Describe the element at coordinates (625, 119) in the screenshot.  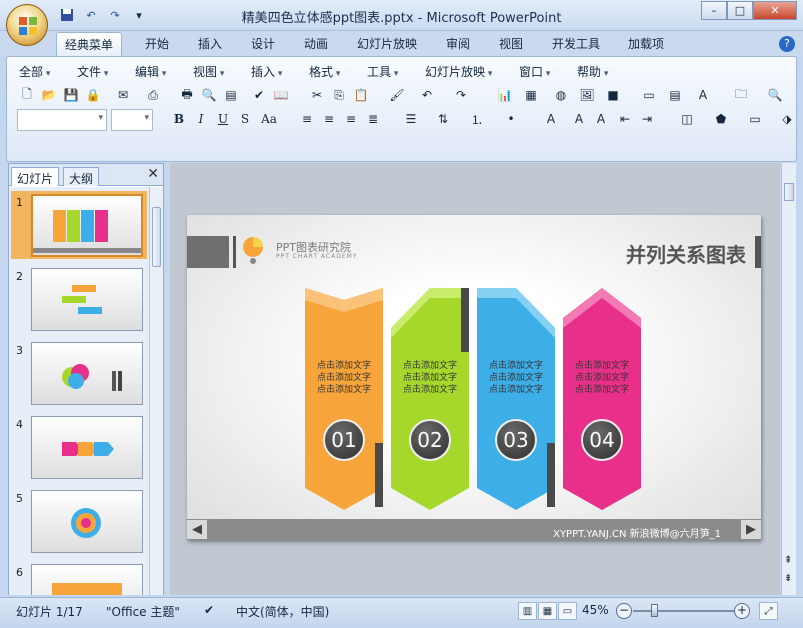
I see `decrease-indent-icon: ⇤` at that location.